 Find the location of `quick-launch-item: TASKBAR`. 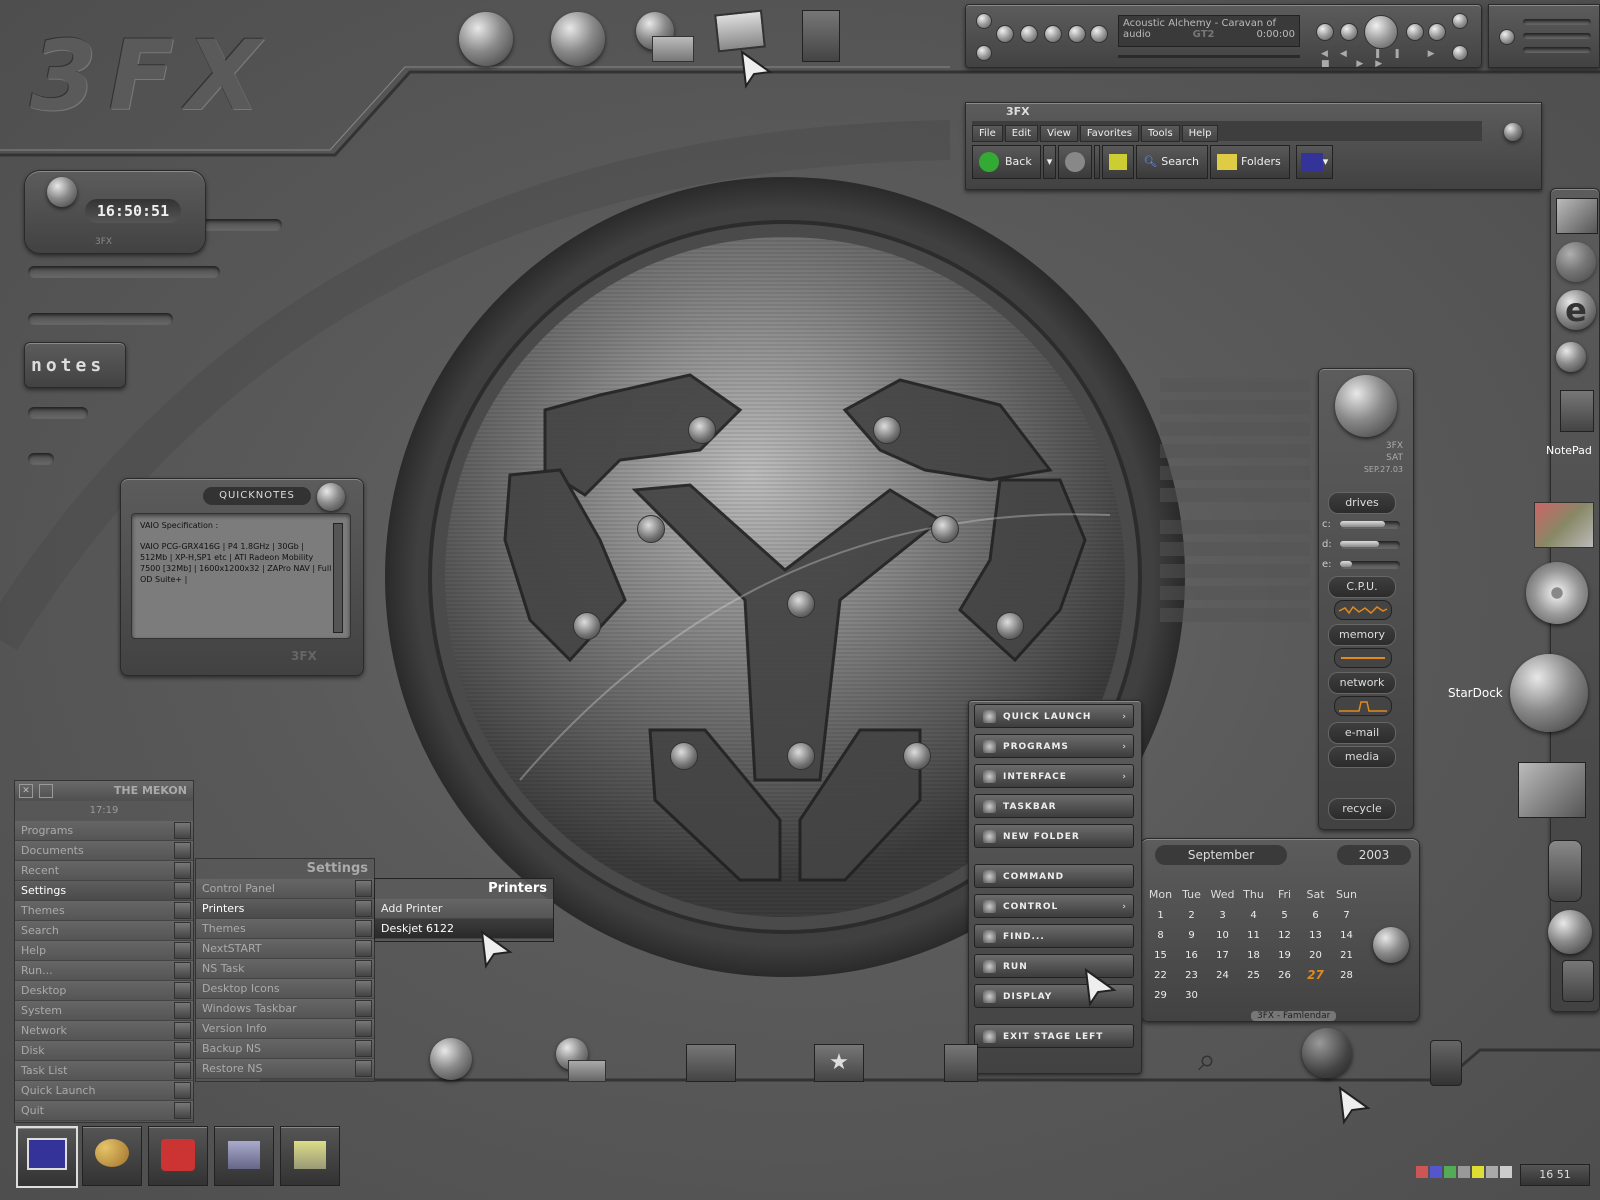

quick-launch-item: TASKBAR is located at coordinates (1054, 806).